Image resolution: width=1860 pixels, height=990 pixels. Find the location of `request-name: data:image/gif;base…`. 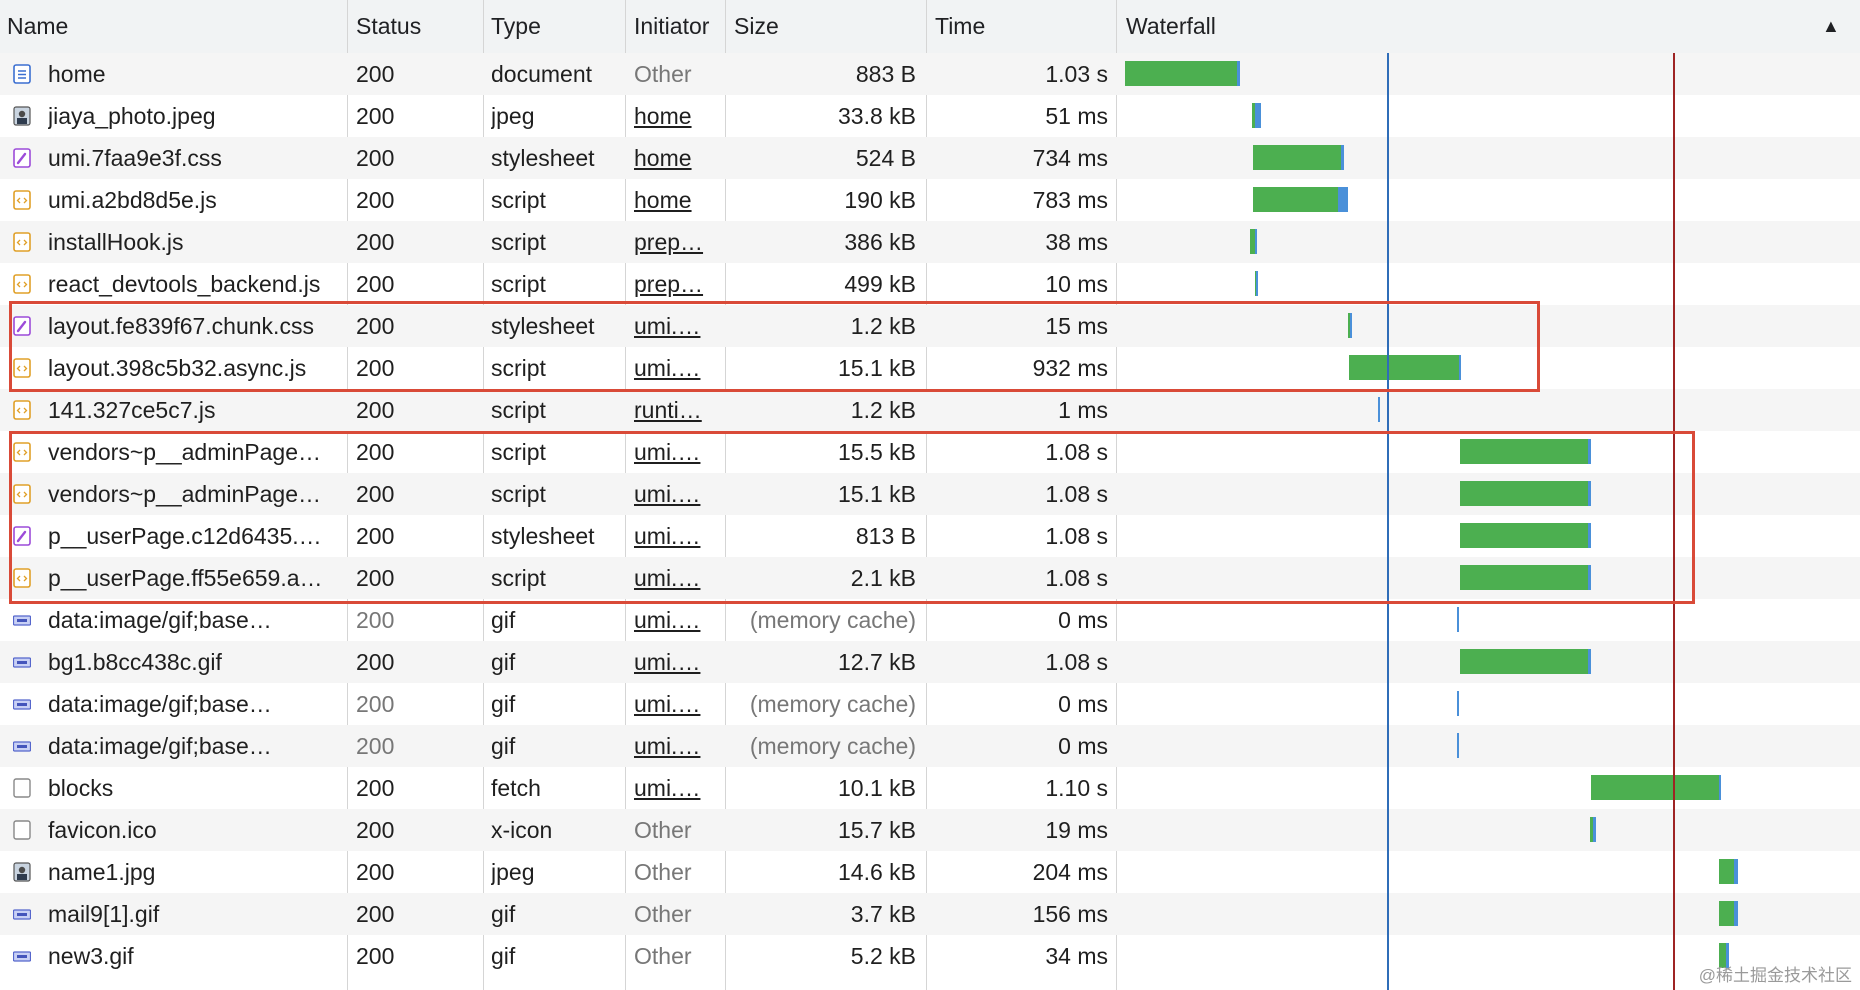

request-name: data:image/gif;base… is located at coordinates (160, 704).